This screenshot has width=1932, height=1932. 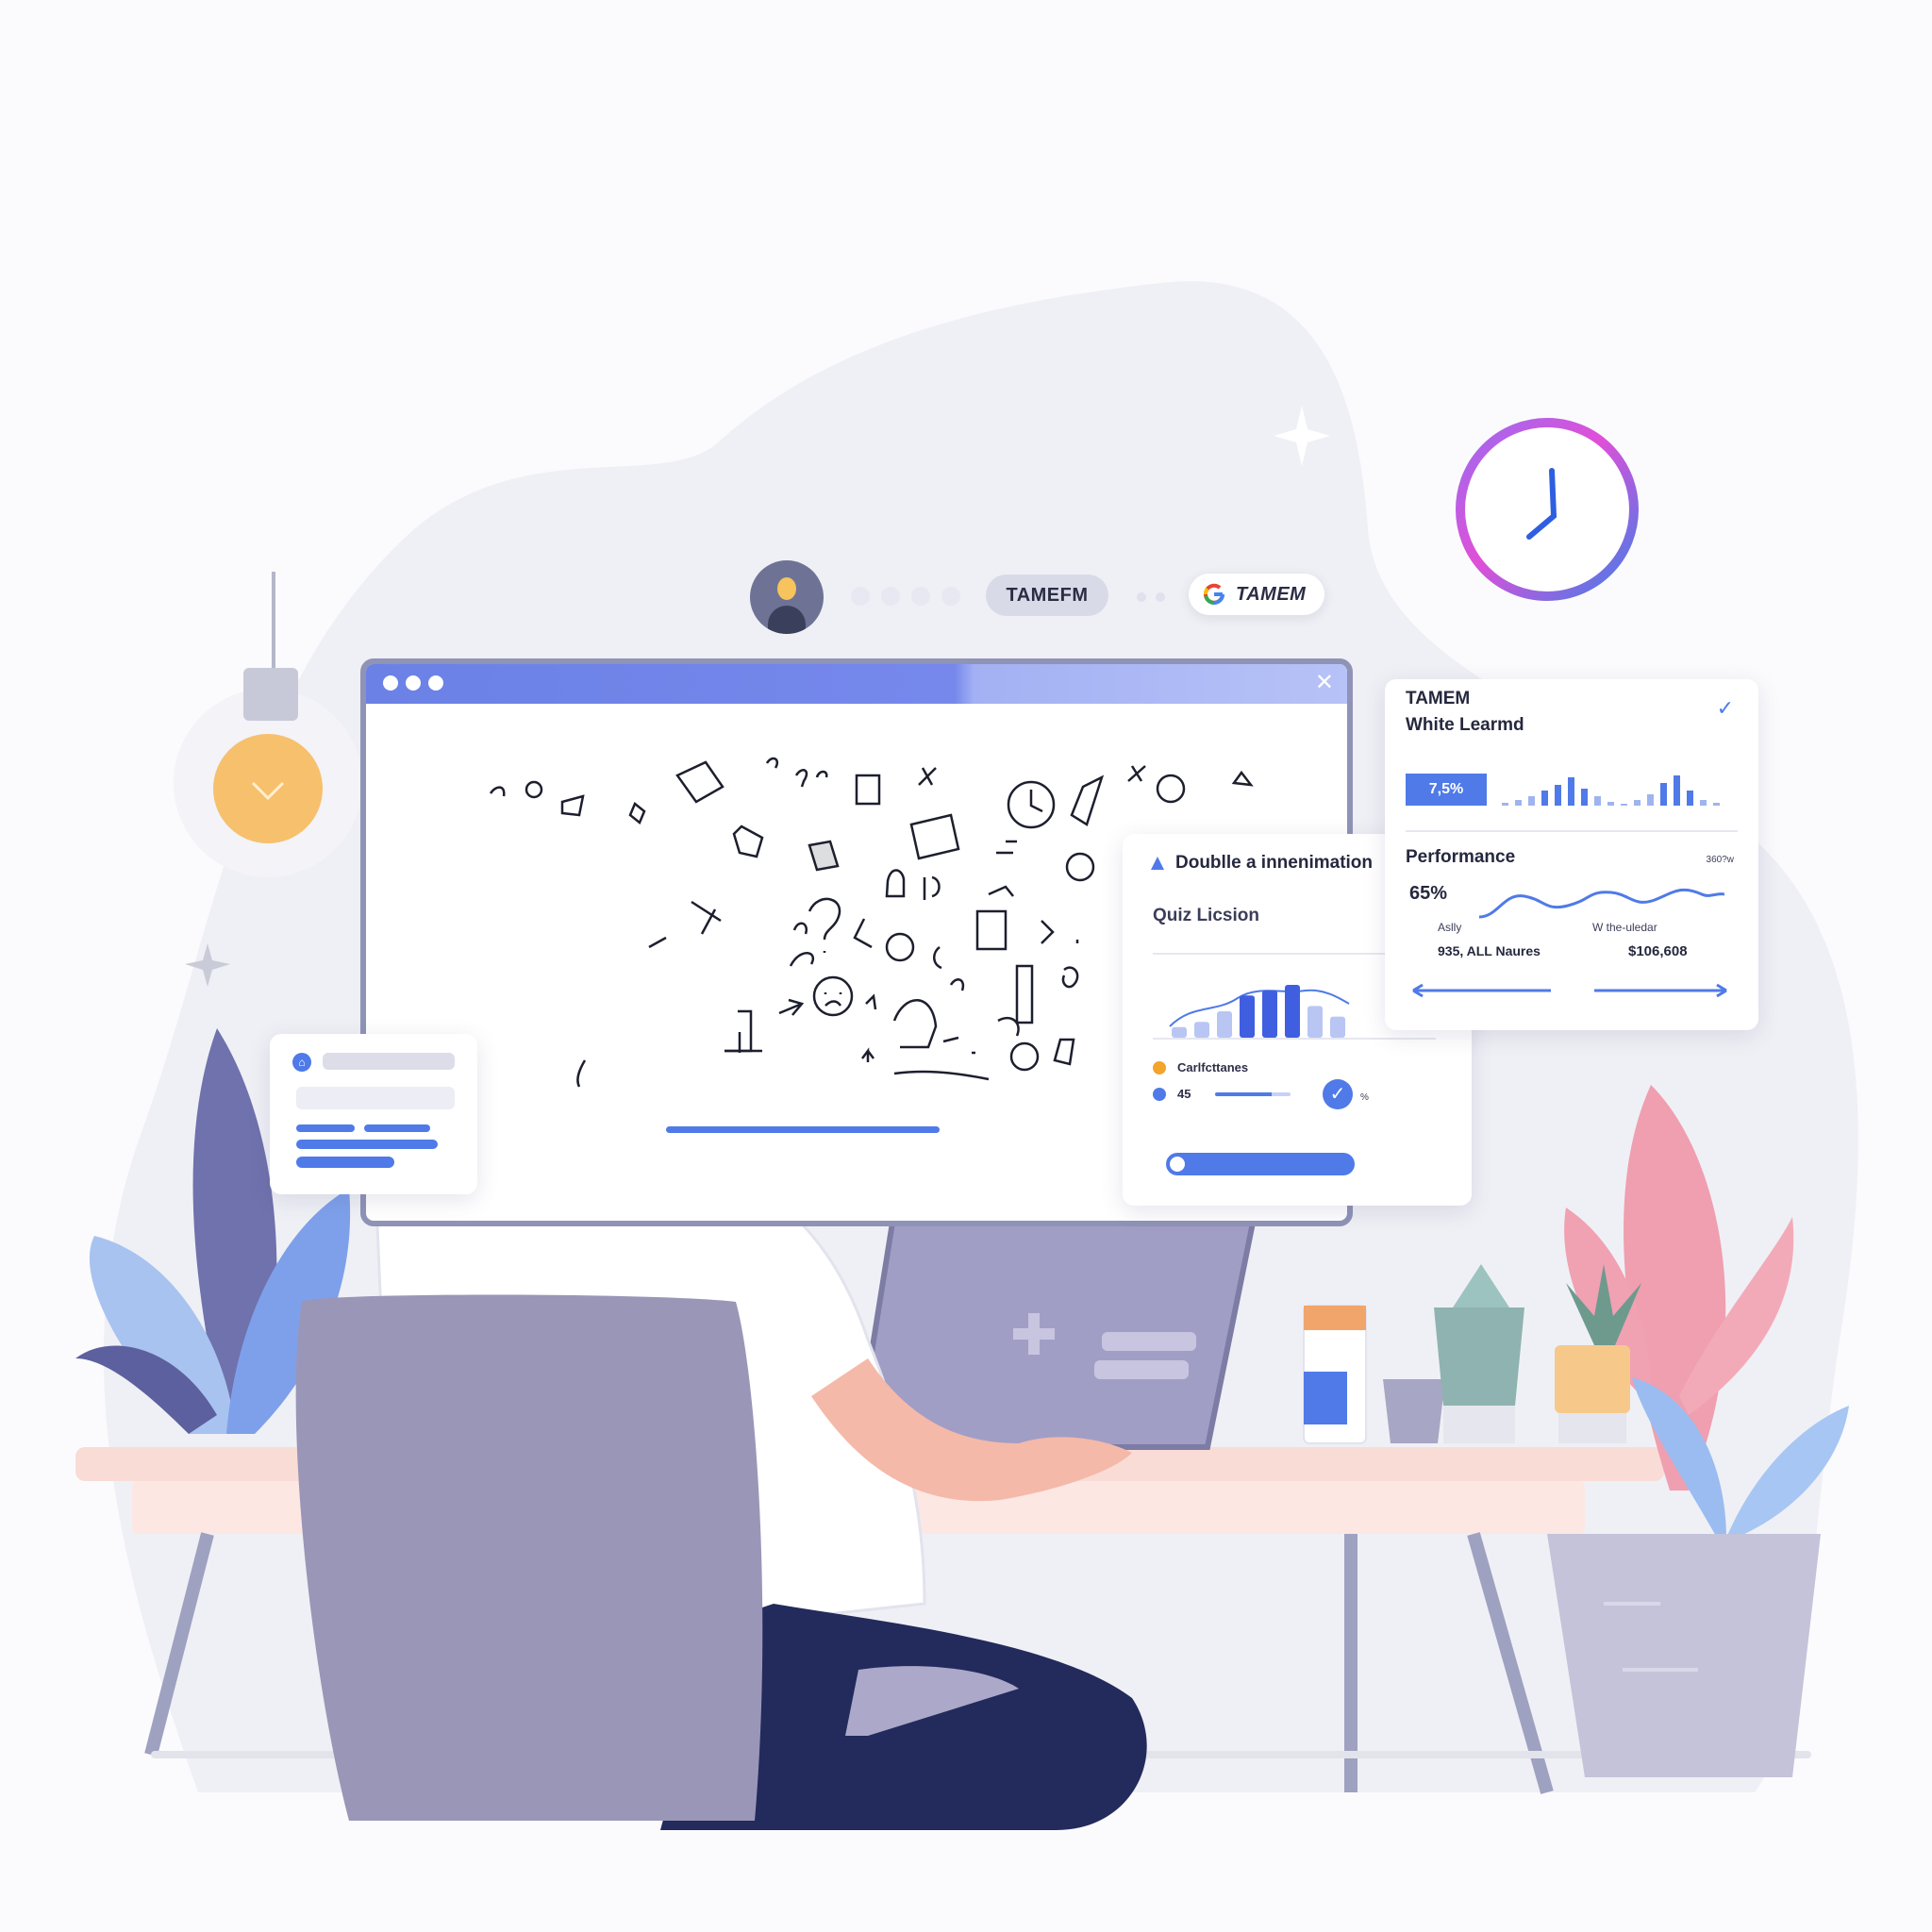 What do you see at coordinates (1465, 725) in the screenshot?
I see `performance-card-subtitle: White Learmd` at bounding box center [1465, 725].